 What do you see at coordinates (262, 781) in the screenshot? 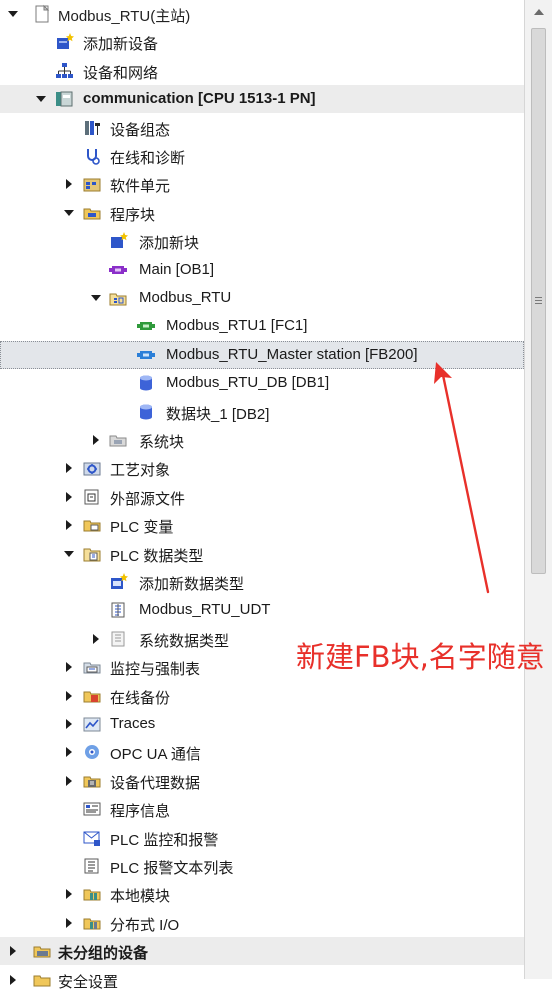
I see `tree-item: 设备代理数据` at bounding box center [262, 781].